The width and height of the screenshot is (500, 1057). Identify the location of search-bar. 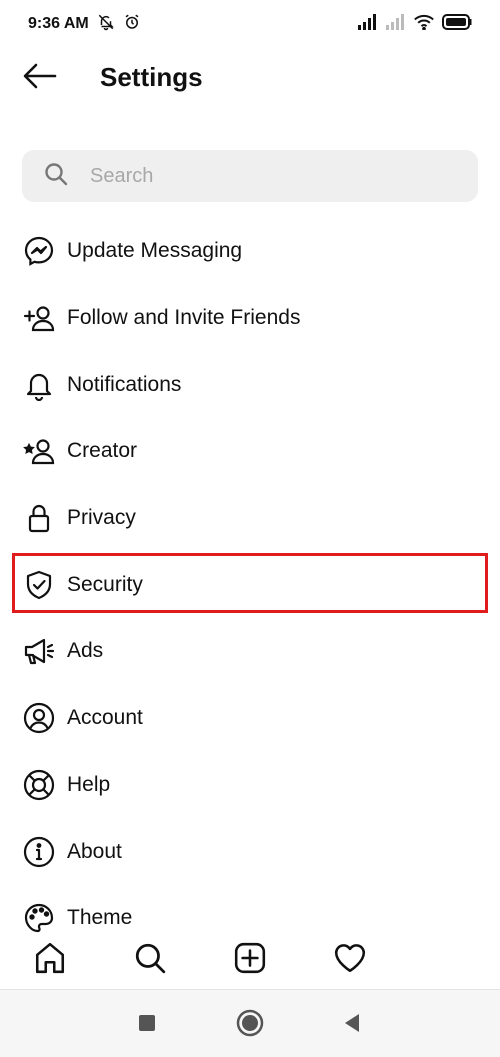
(250, 176).